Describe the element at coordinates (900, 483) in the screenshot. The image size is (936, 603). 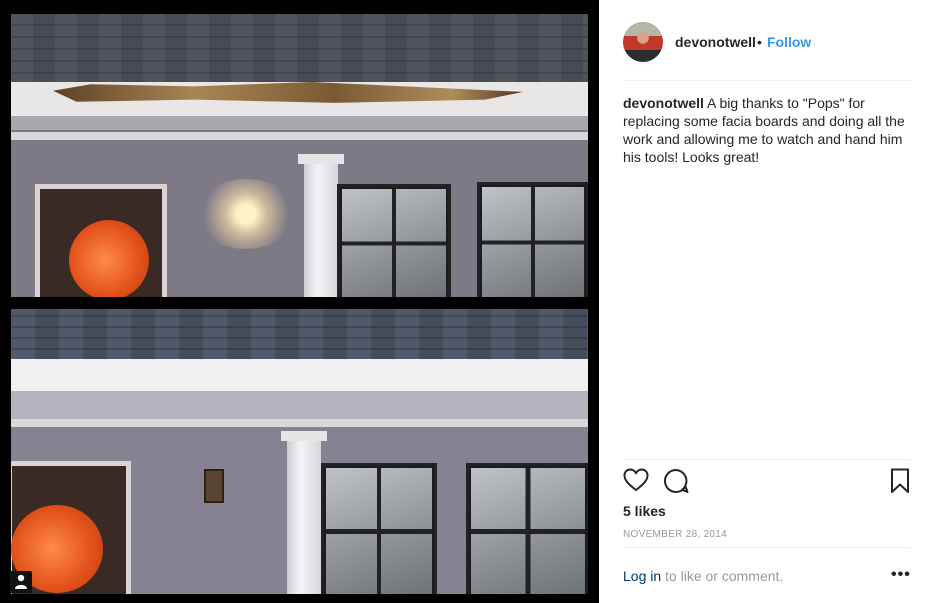
I see `bookmark-icon` at that location.